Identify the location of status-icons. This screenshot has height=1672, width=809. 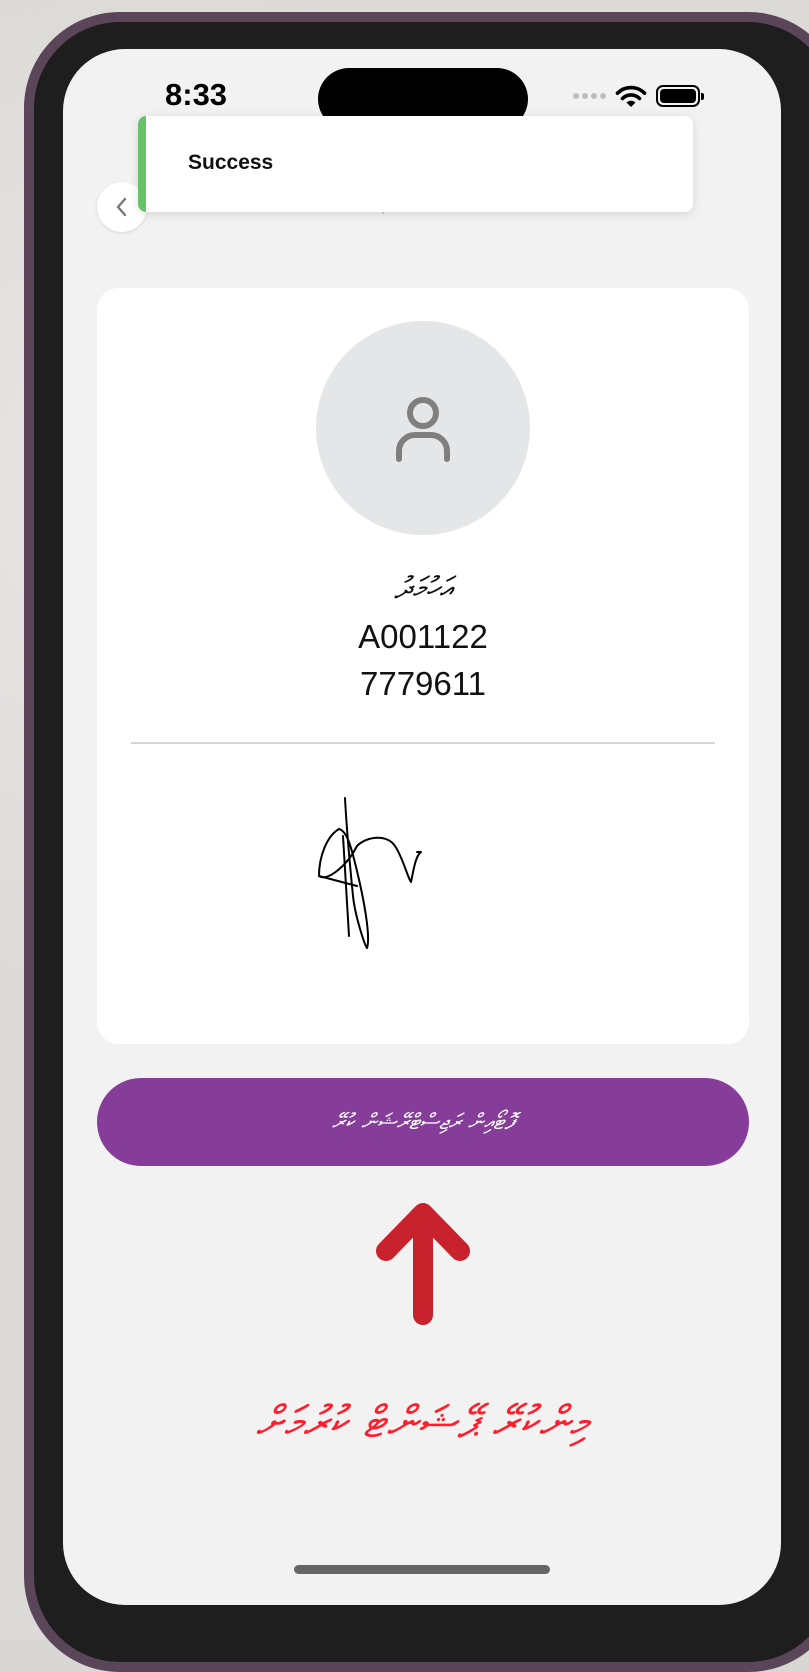
(638, 96).